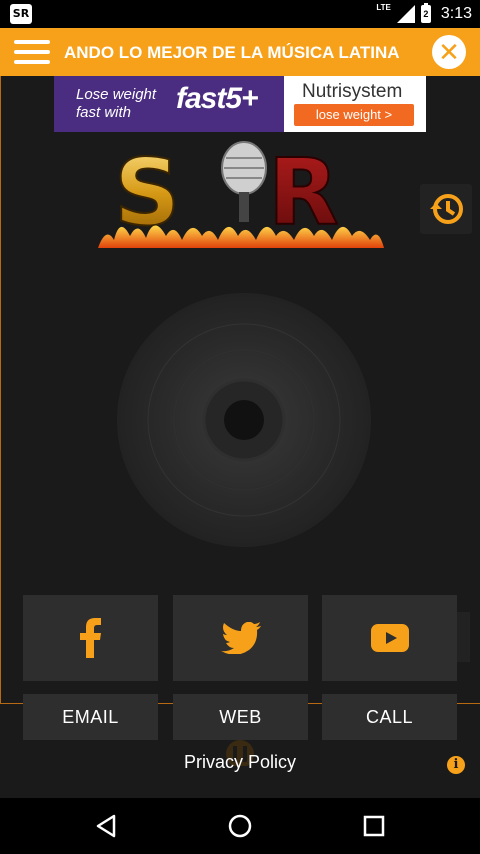  I want to click on home-button, so click(240, 826).